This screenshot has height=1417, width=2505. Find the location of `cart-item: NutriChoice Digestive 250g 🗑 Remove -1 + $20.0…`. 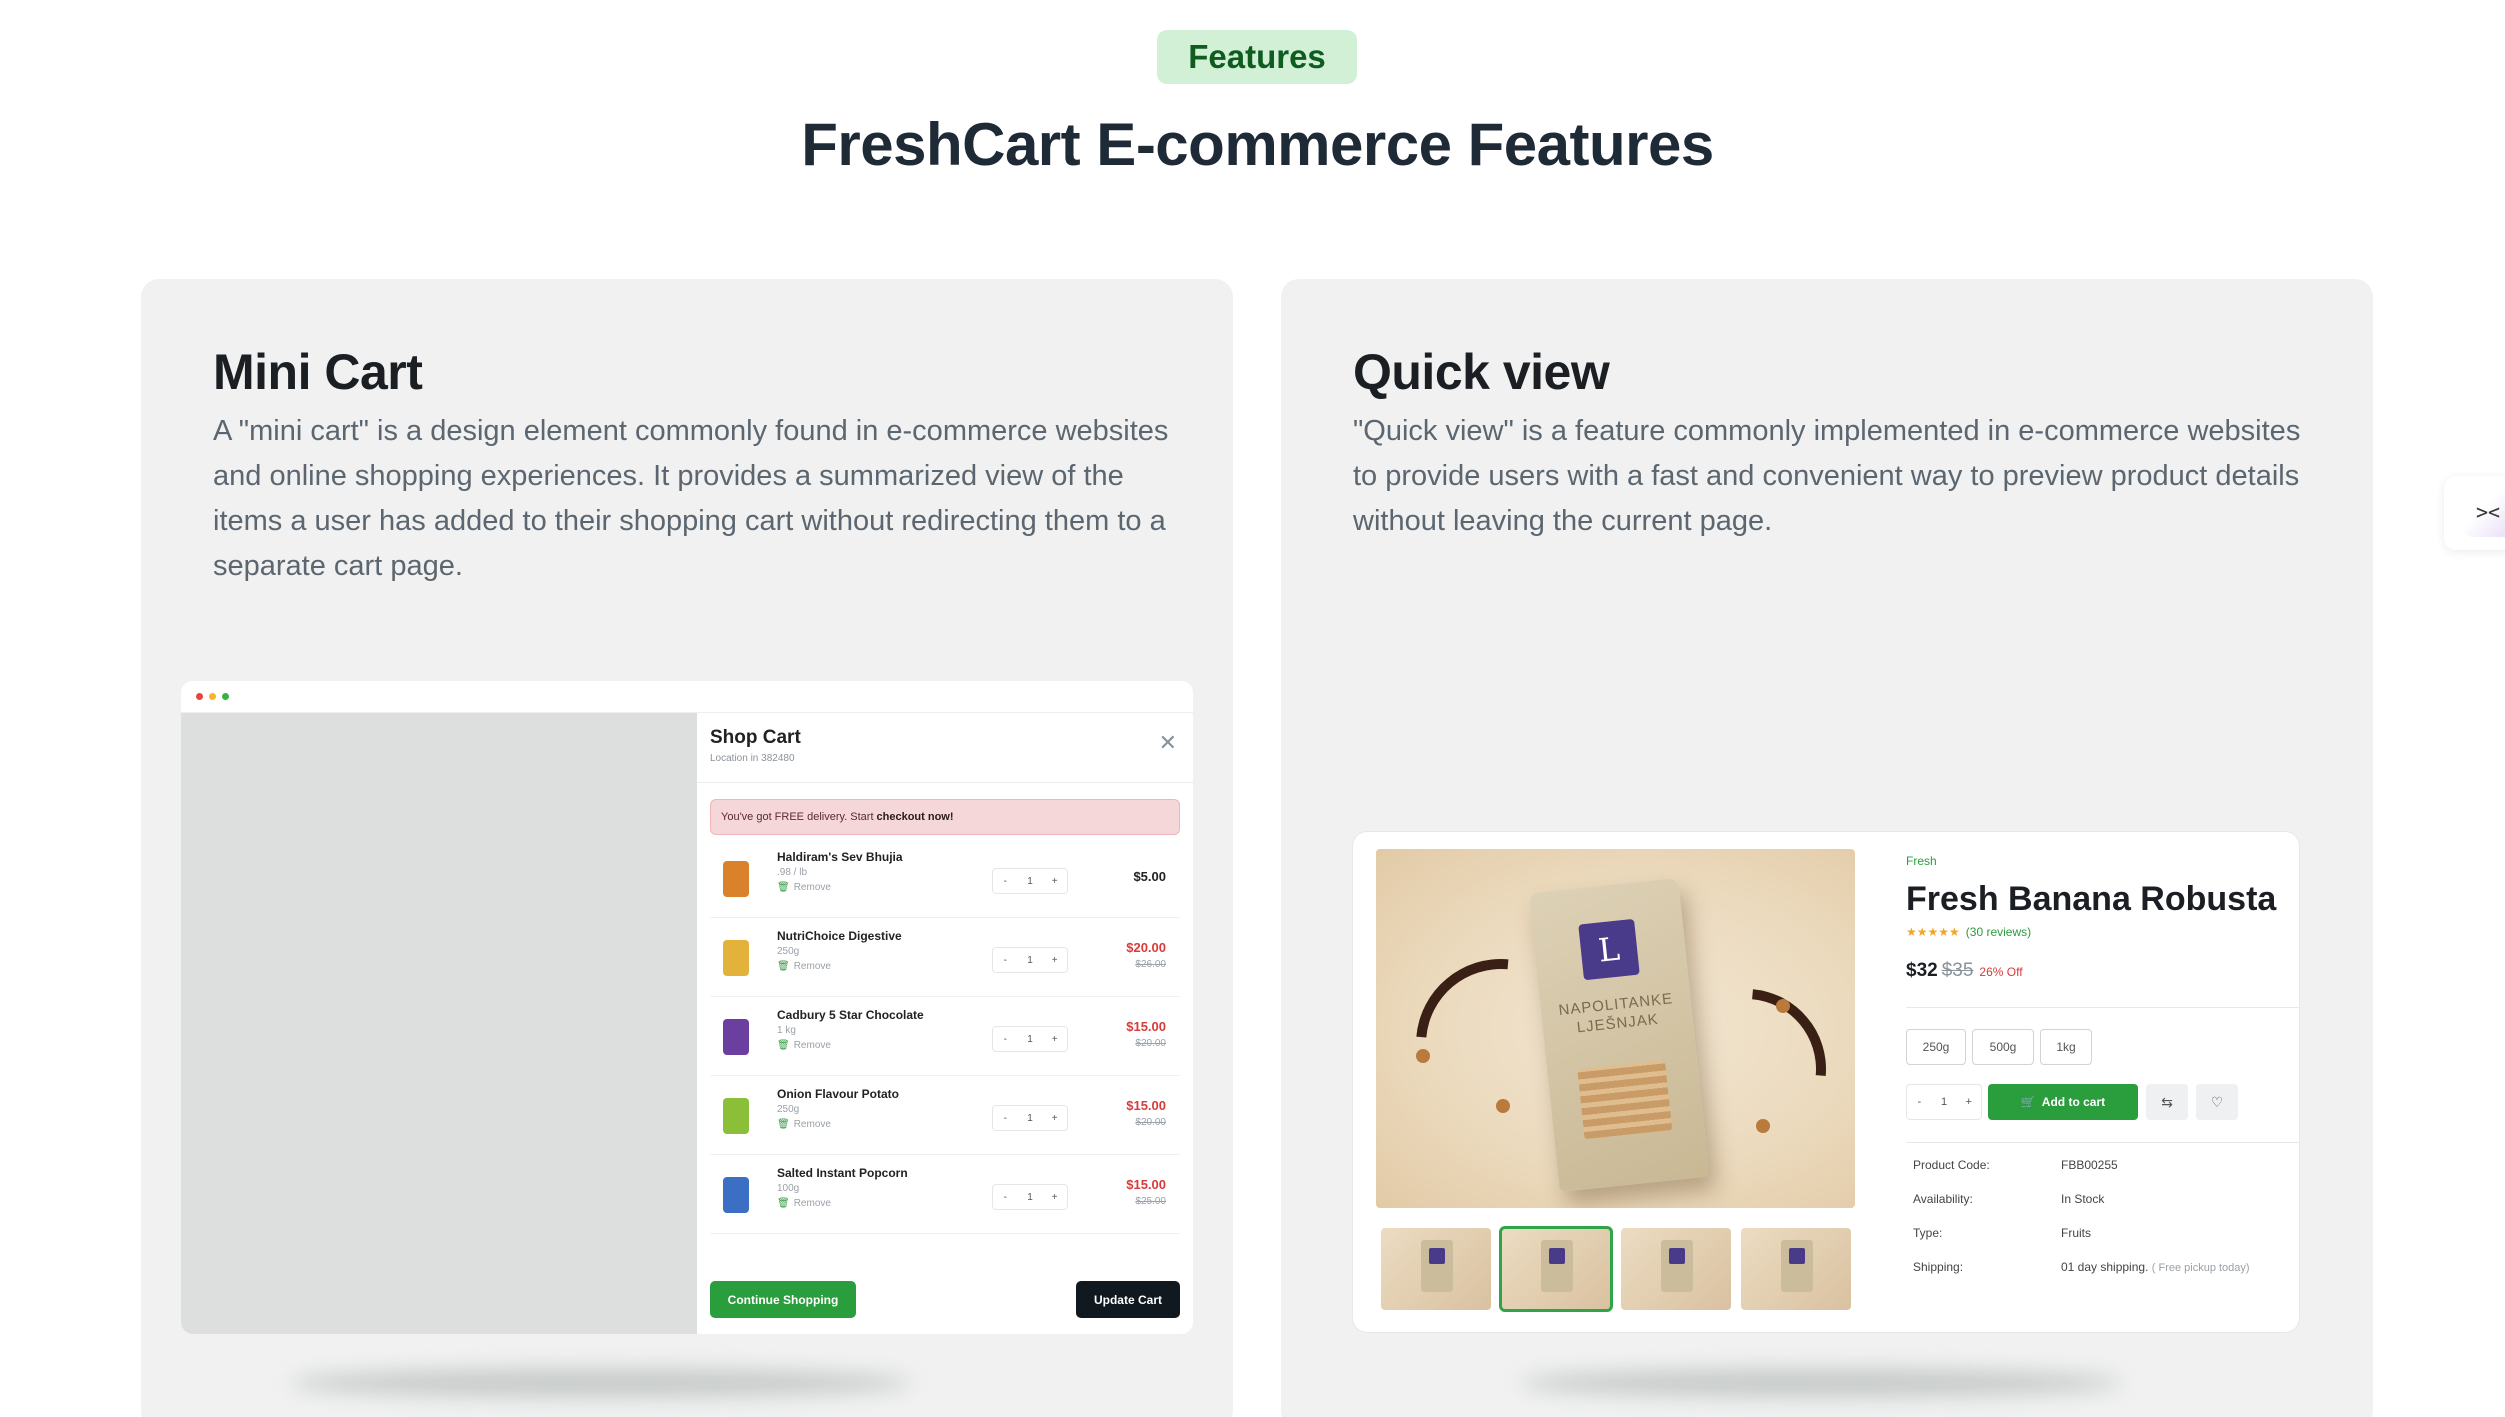

cart-item: NutriChoice Digestive 250g 🗑 Remove -1 + $20.0… is located at coordinates (945, 957).